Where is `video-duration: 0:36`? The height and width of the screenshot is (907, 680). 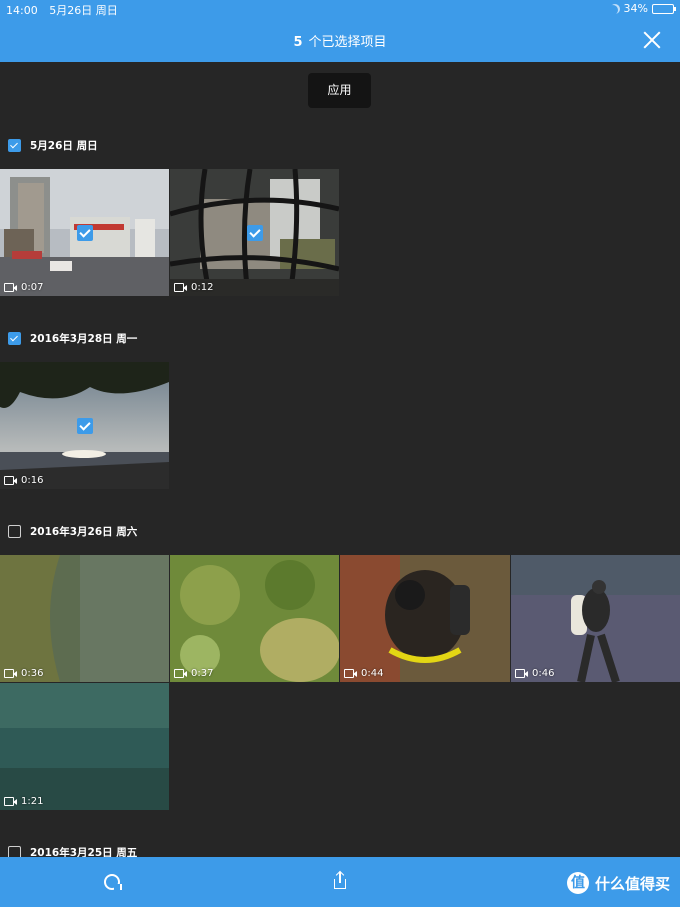
video-duration: 0:36 is located at coordinates (32, 673).